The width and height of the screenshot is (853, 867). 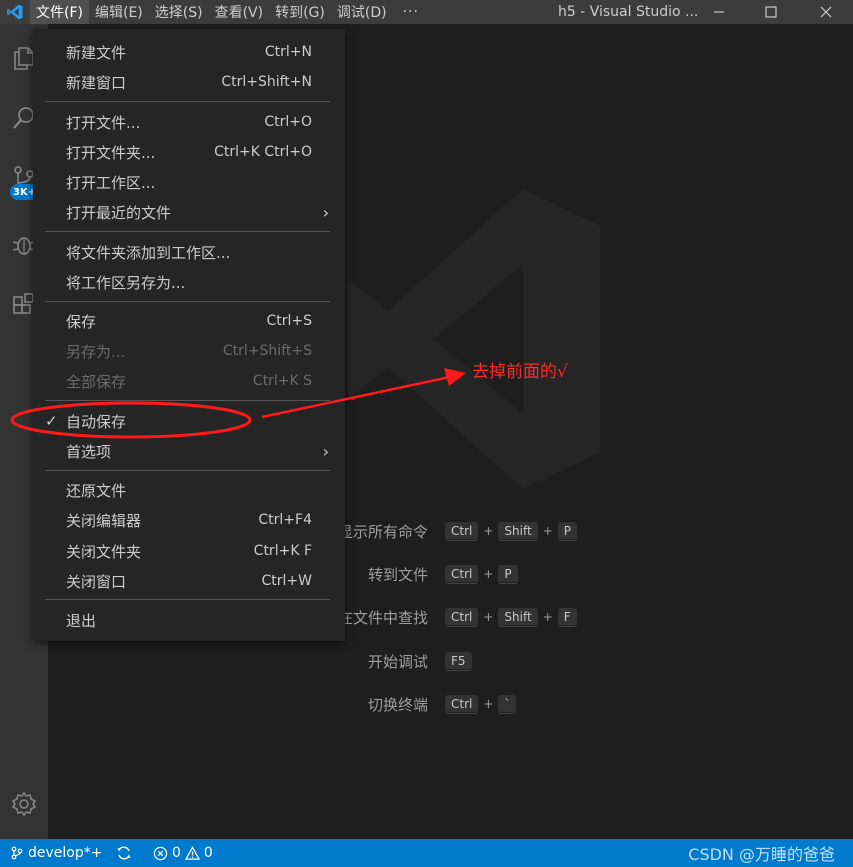 What do you see at coordinates (189, 82) in the screenshot?
I see `menu-item-new-window: 新建窗口 Ctrl+Shift+N` at bounding box center [189, 82].